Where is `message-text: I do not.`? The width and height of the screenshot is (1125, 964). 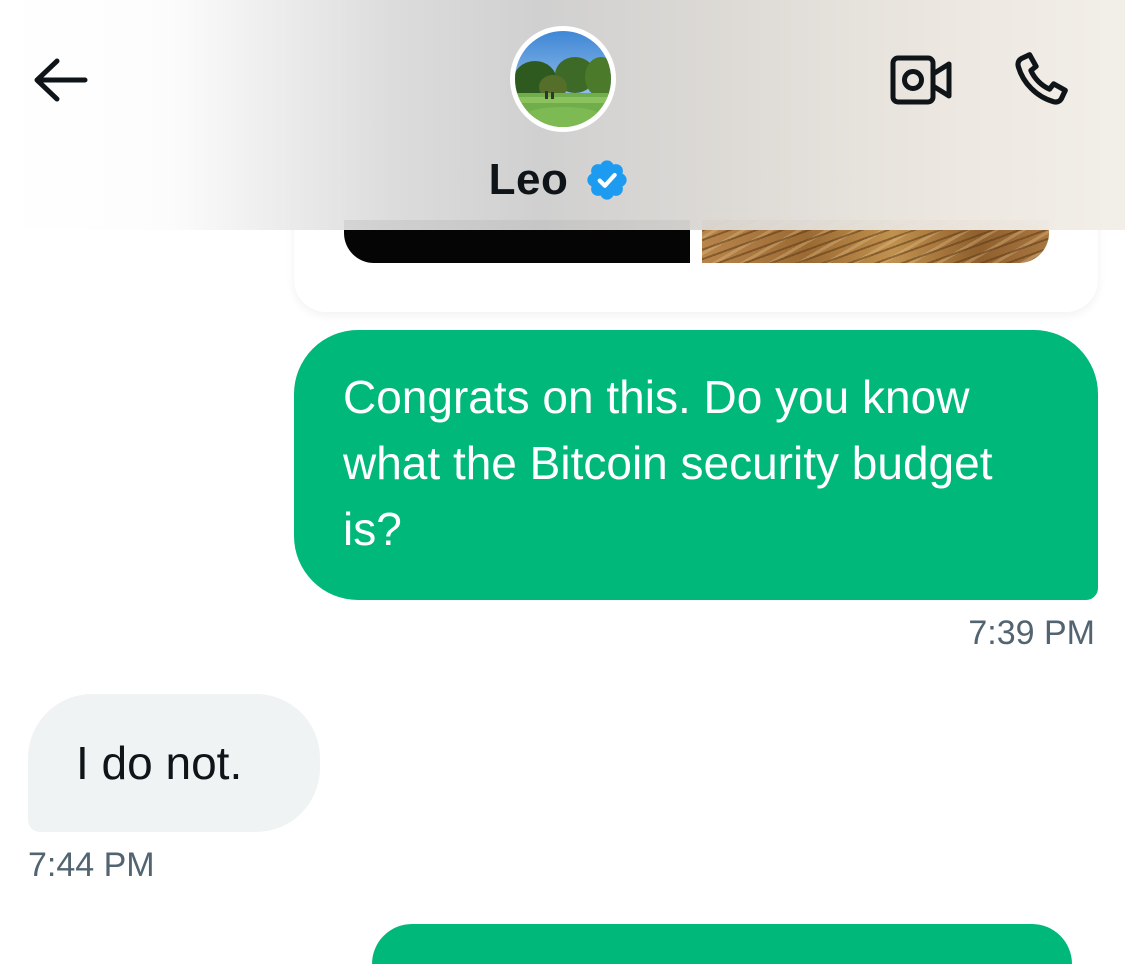 message-text: I do not. is located at coordinates (159, 763).